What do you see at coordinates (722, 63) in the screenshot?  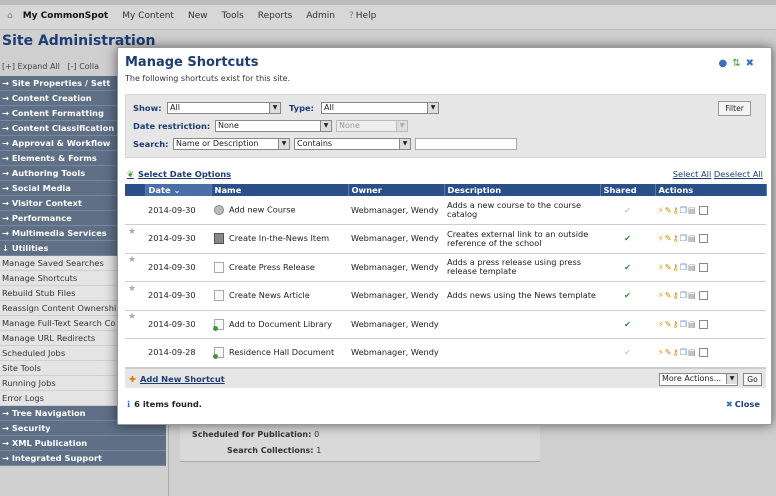 I see `help-icon: ●` at bounding box center [722, 63].